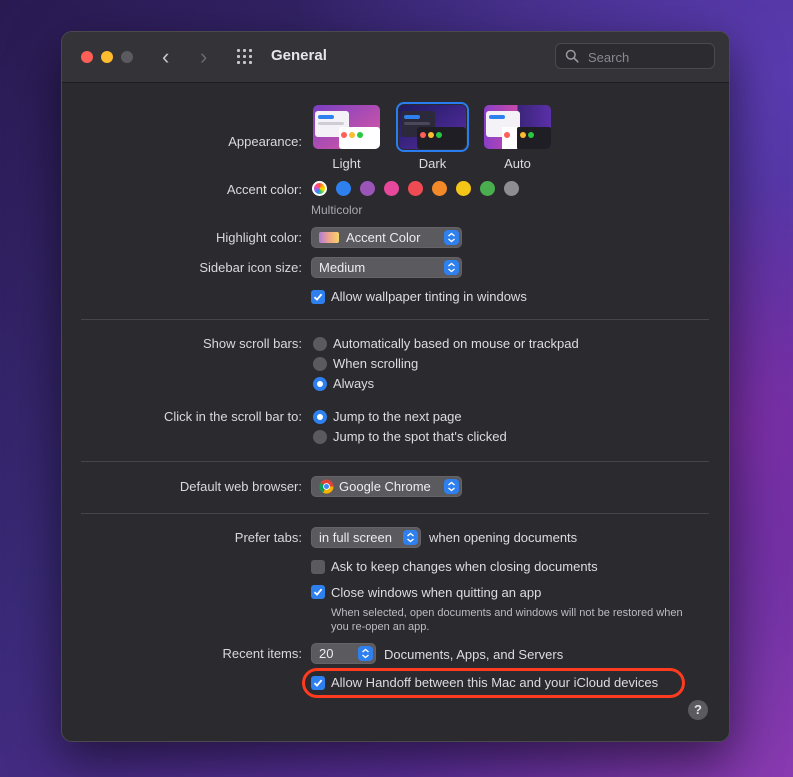 This screenshot has width=793, height=777. I want to click on prefer-tabs-label: Prefer tabs:, so click(268, 537).